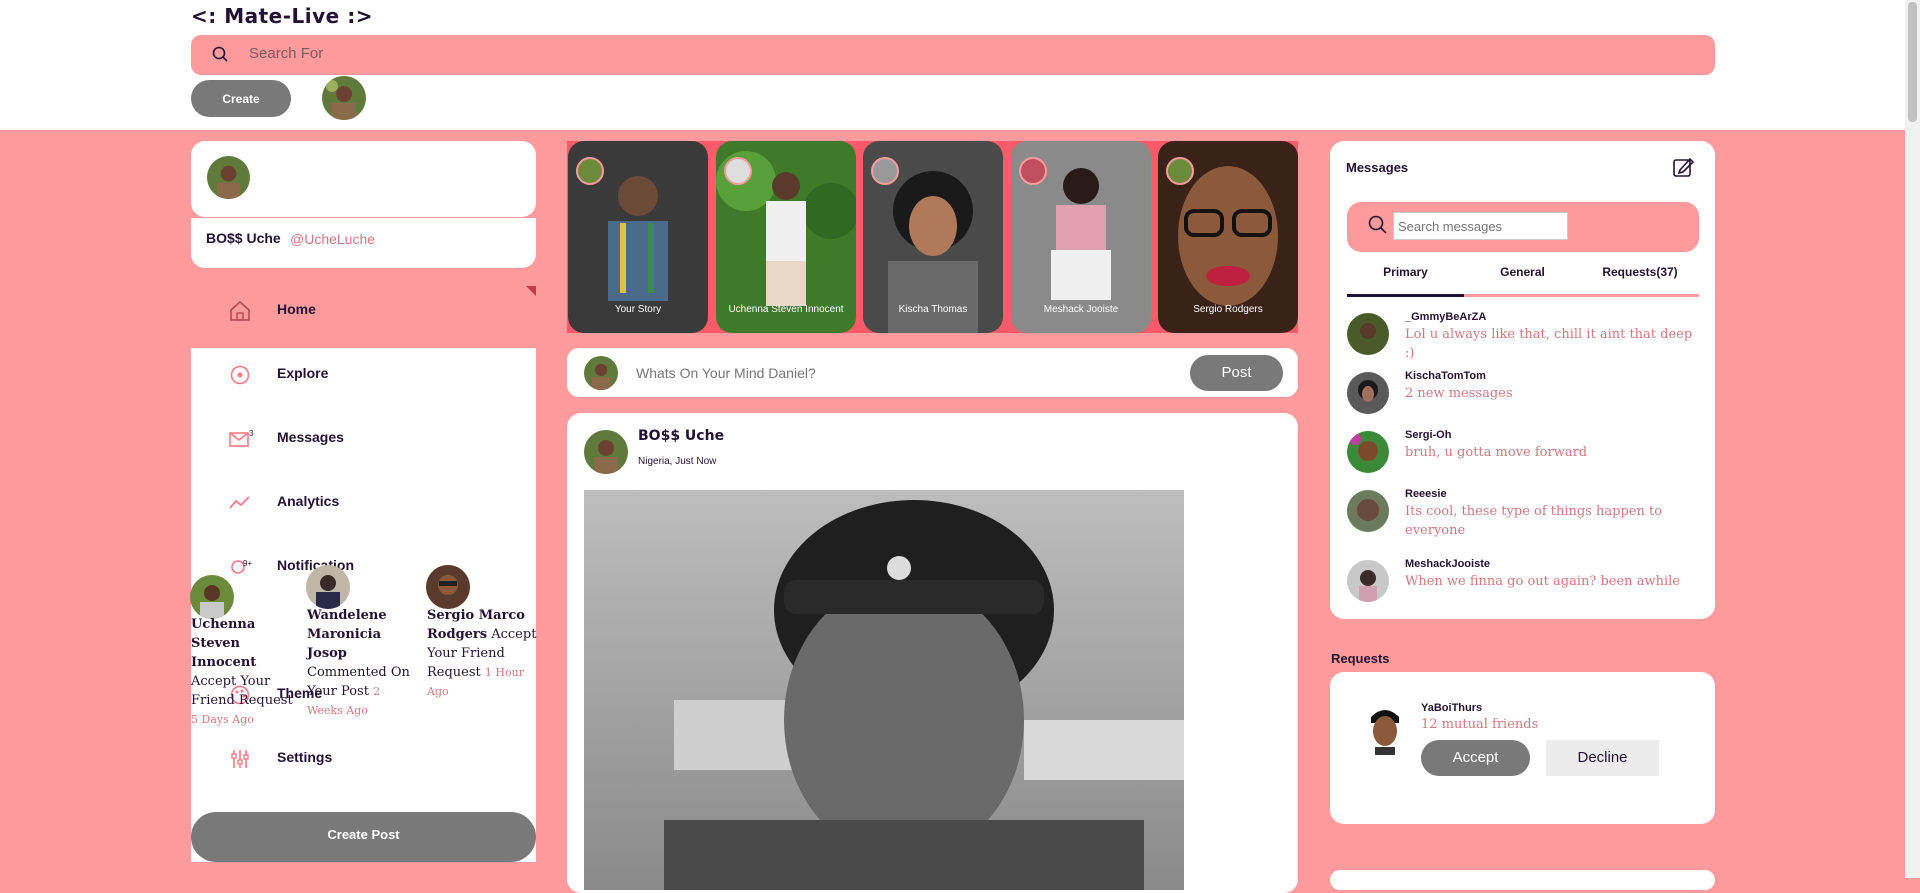 The height and width of the screenshot is (893, 1920). Describe the element at coordinates (308, 501) in the screenshot. I see `sidebar-item-label: Analytics` at that location.